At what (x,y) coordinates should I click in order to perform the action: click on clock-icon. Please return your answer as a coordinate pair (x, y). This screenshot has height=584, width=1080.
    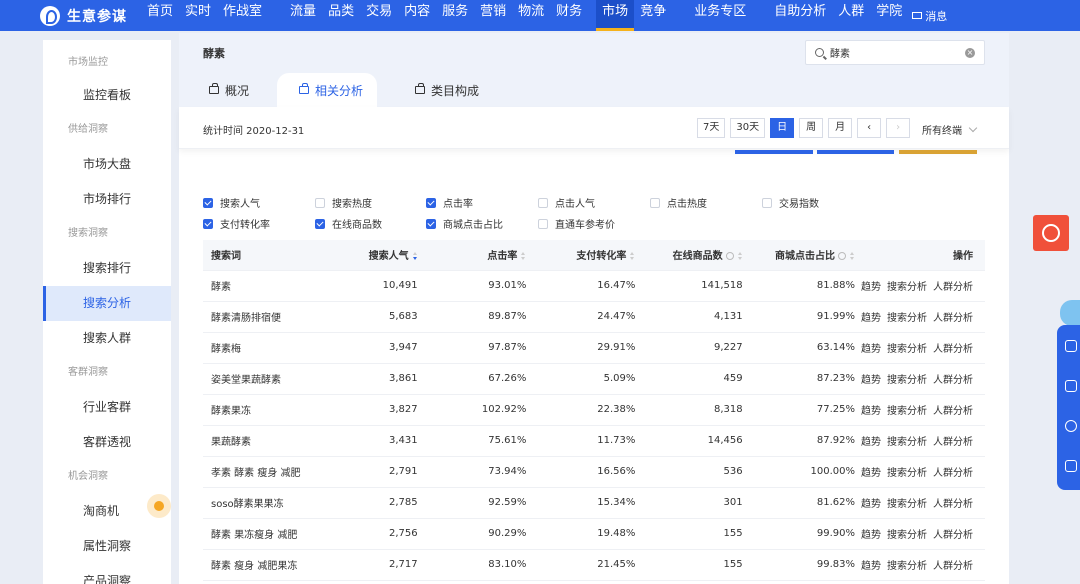
    Looking at the image, I should click on (1071, 426).